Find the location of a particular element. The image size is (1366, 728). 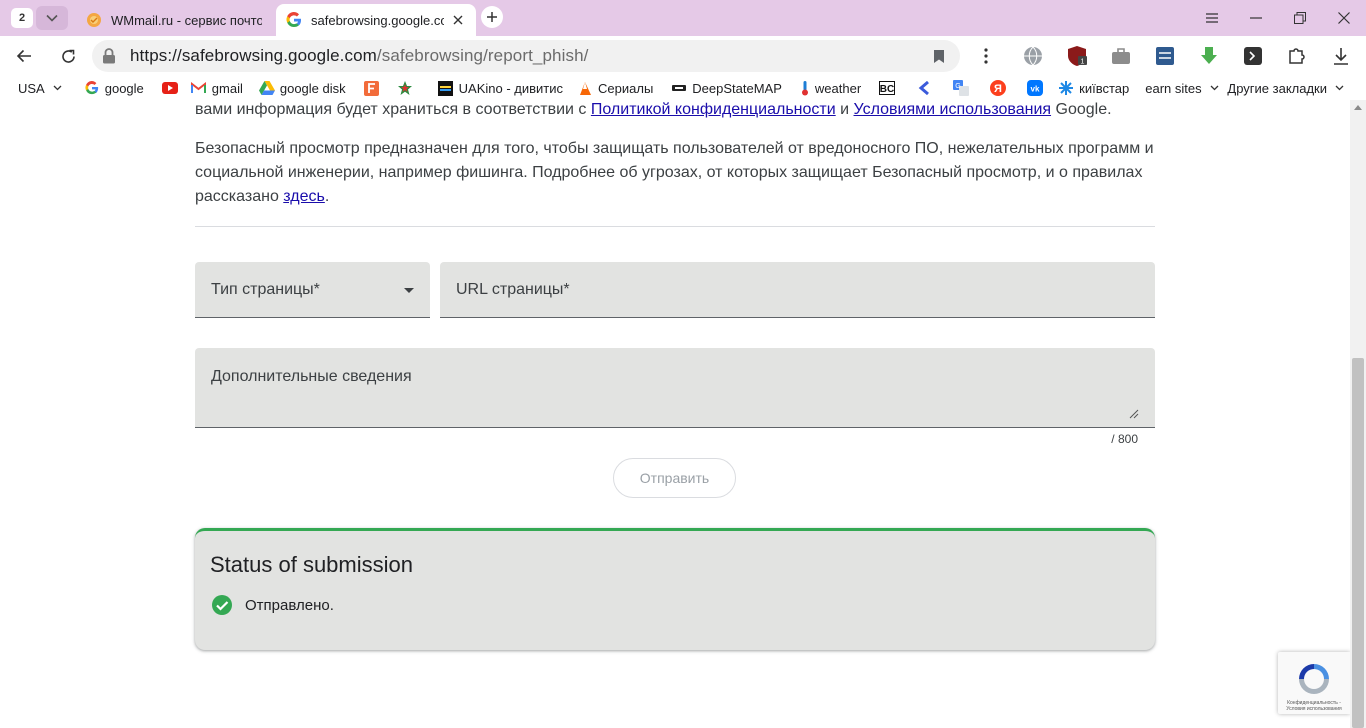

vk-icon: vk is located at coordinates (1035, 88).